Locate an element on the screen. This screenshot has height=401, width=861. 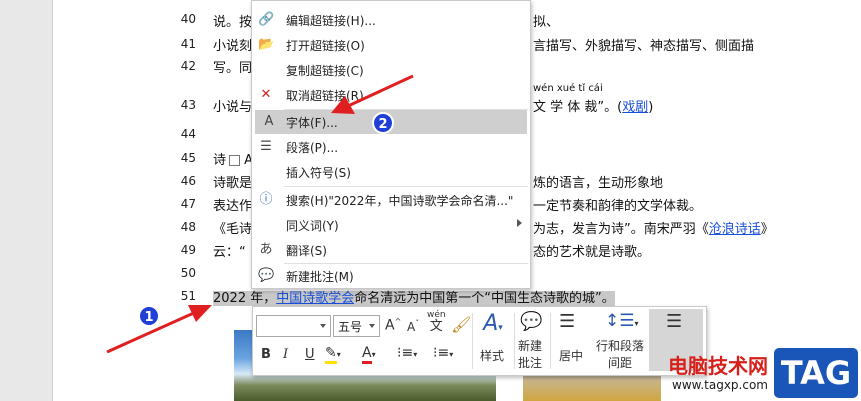
watermark: 电脑技术网 www.tagxp.com TAG is located at coordinates (763, 373).